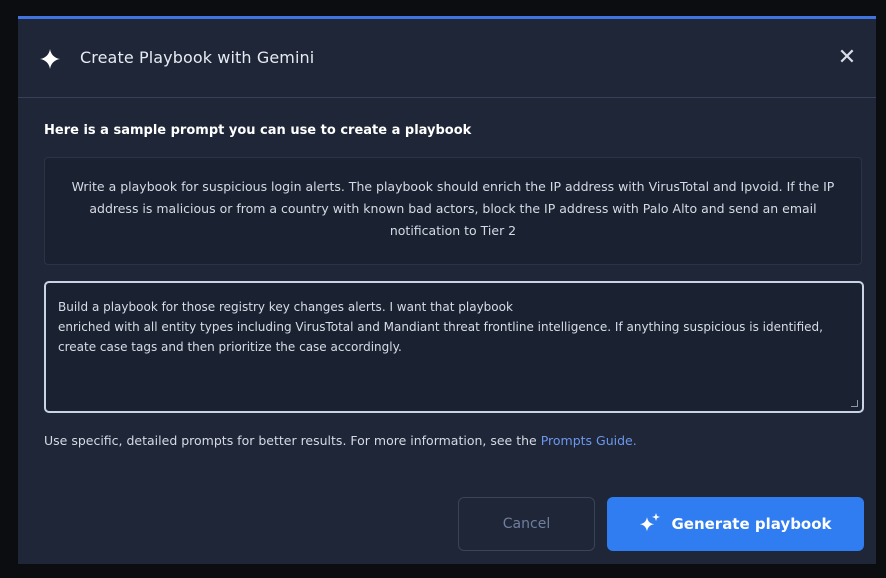 This screenshot has width=886, height=578. Describe the element at coordinates (854, 403) in the screenshot. I see `resize-handle` at that location.